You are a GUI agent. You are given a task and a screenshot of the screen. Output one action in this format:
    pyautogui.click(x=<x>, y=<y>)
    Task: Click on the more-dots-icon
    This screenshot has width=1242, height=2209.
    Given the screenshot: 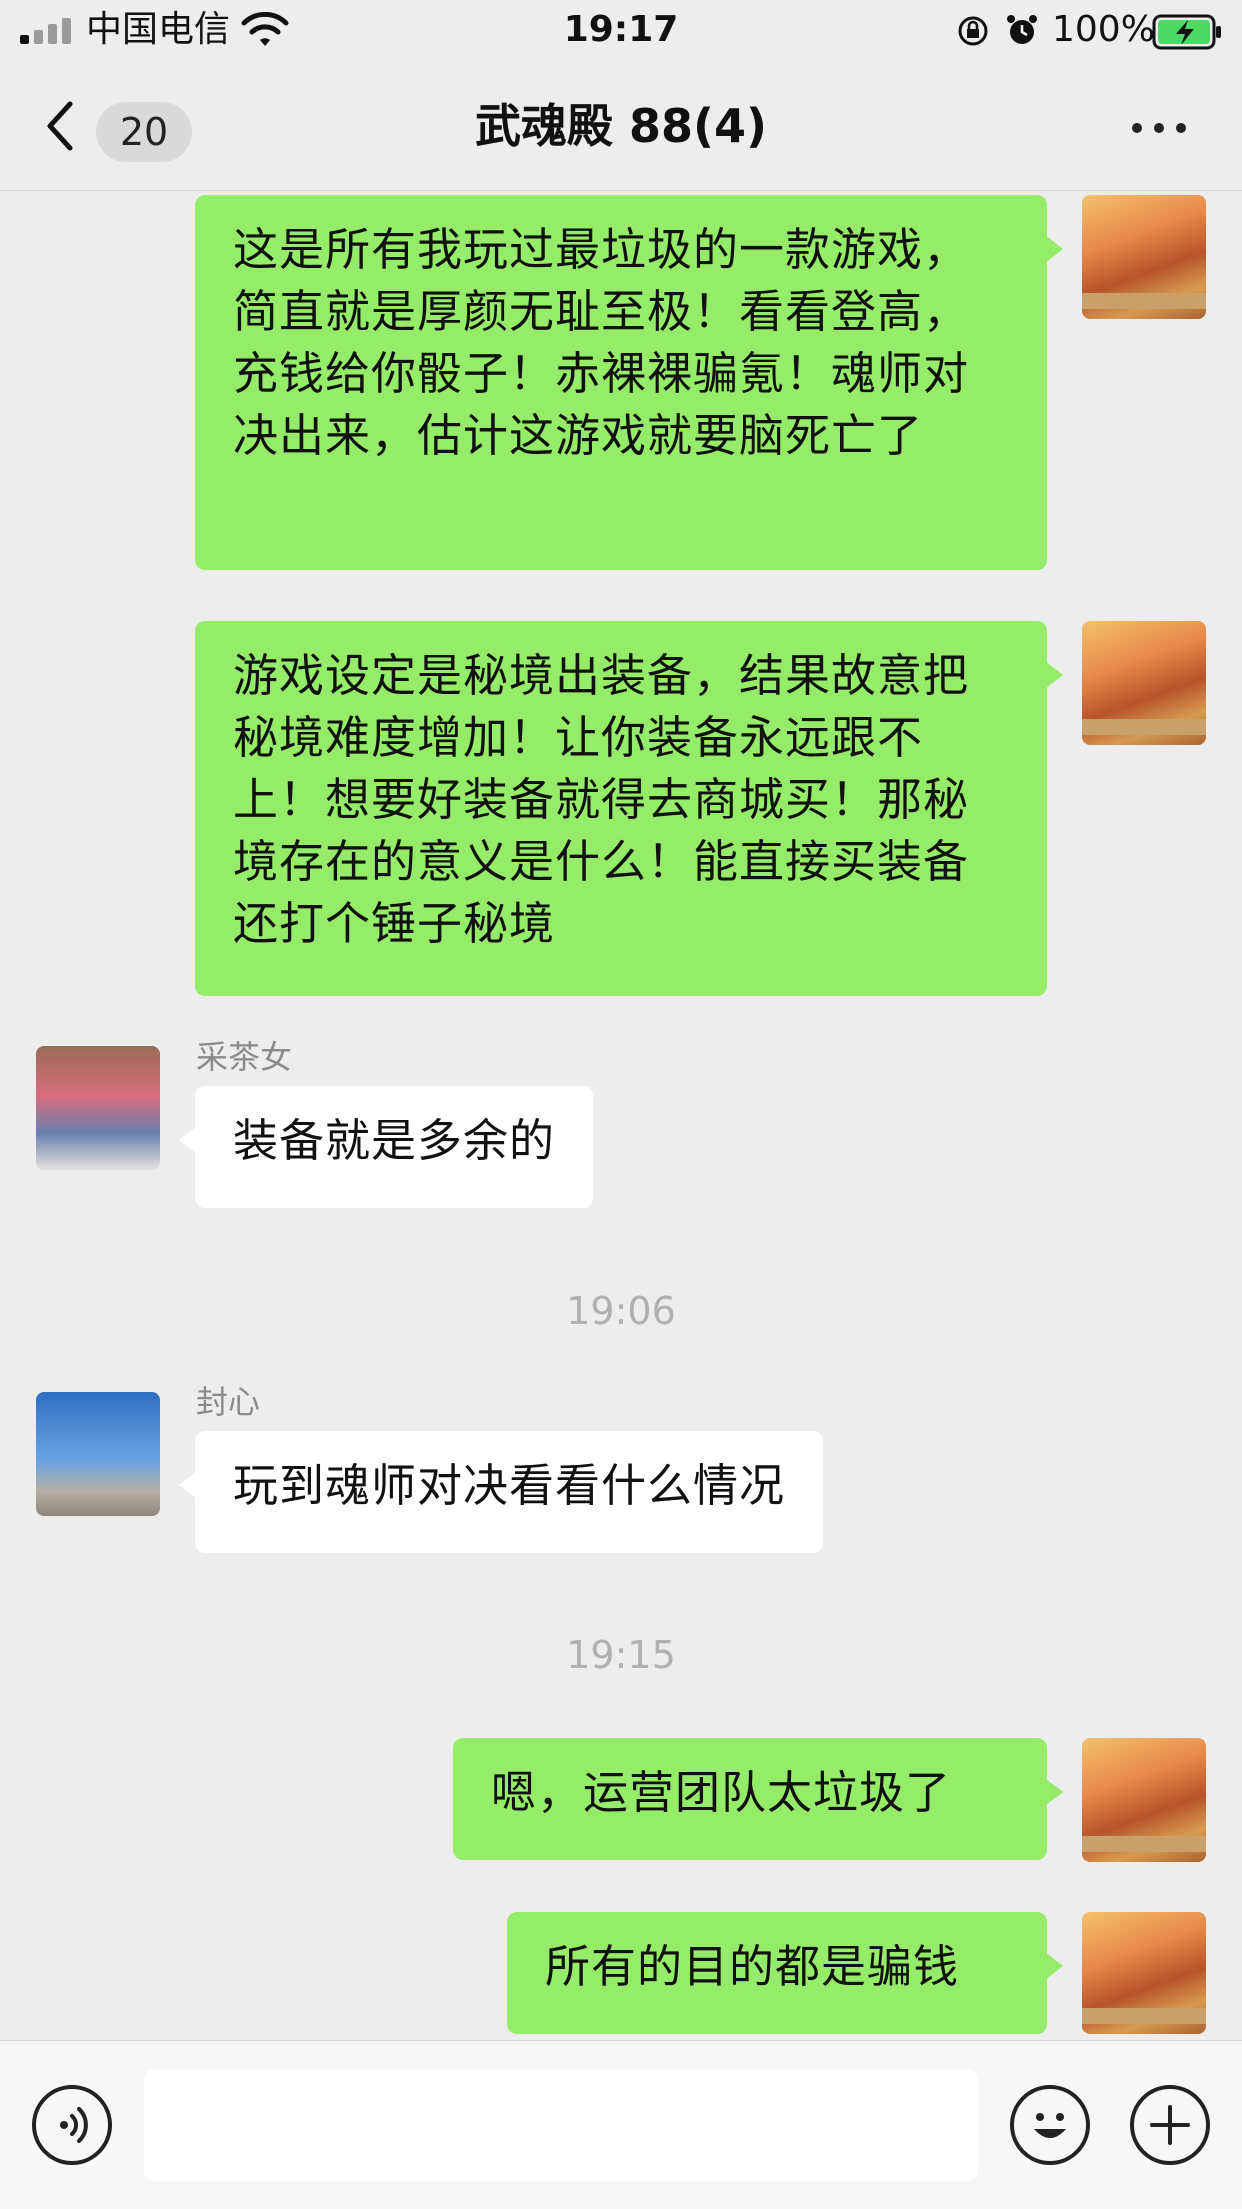 What is the action you would take?
    pyautogui.click(x=1160, y=127)
    